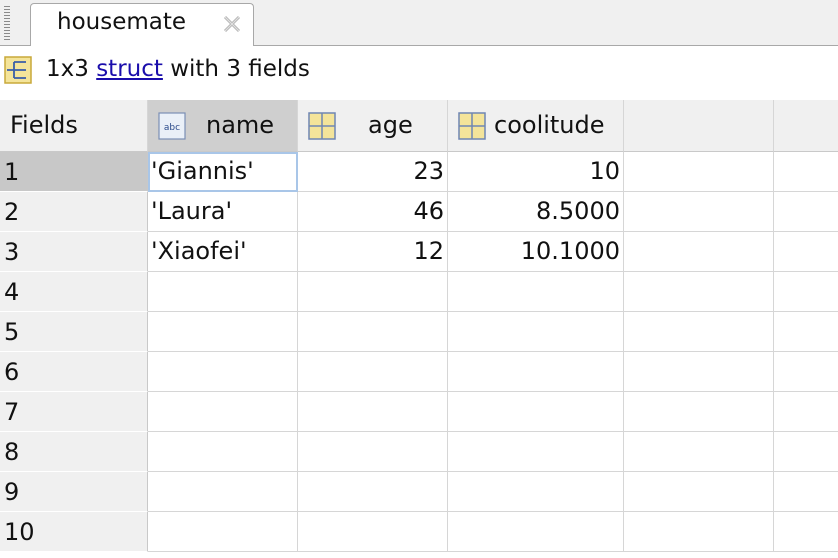 The image size is (838, 558). I want to click on tab-label: housemate, so click(122, 22).